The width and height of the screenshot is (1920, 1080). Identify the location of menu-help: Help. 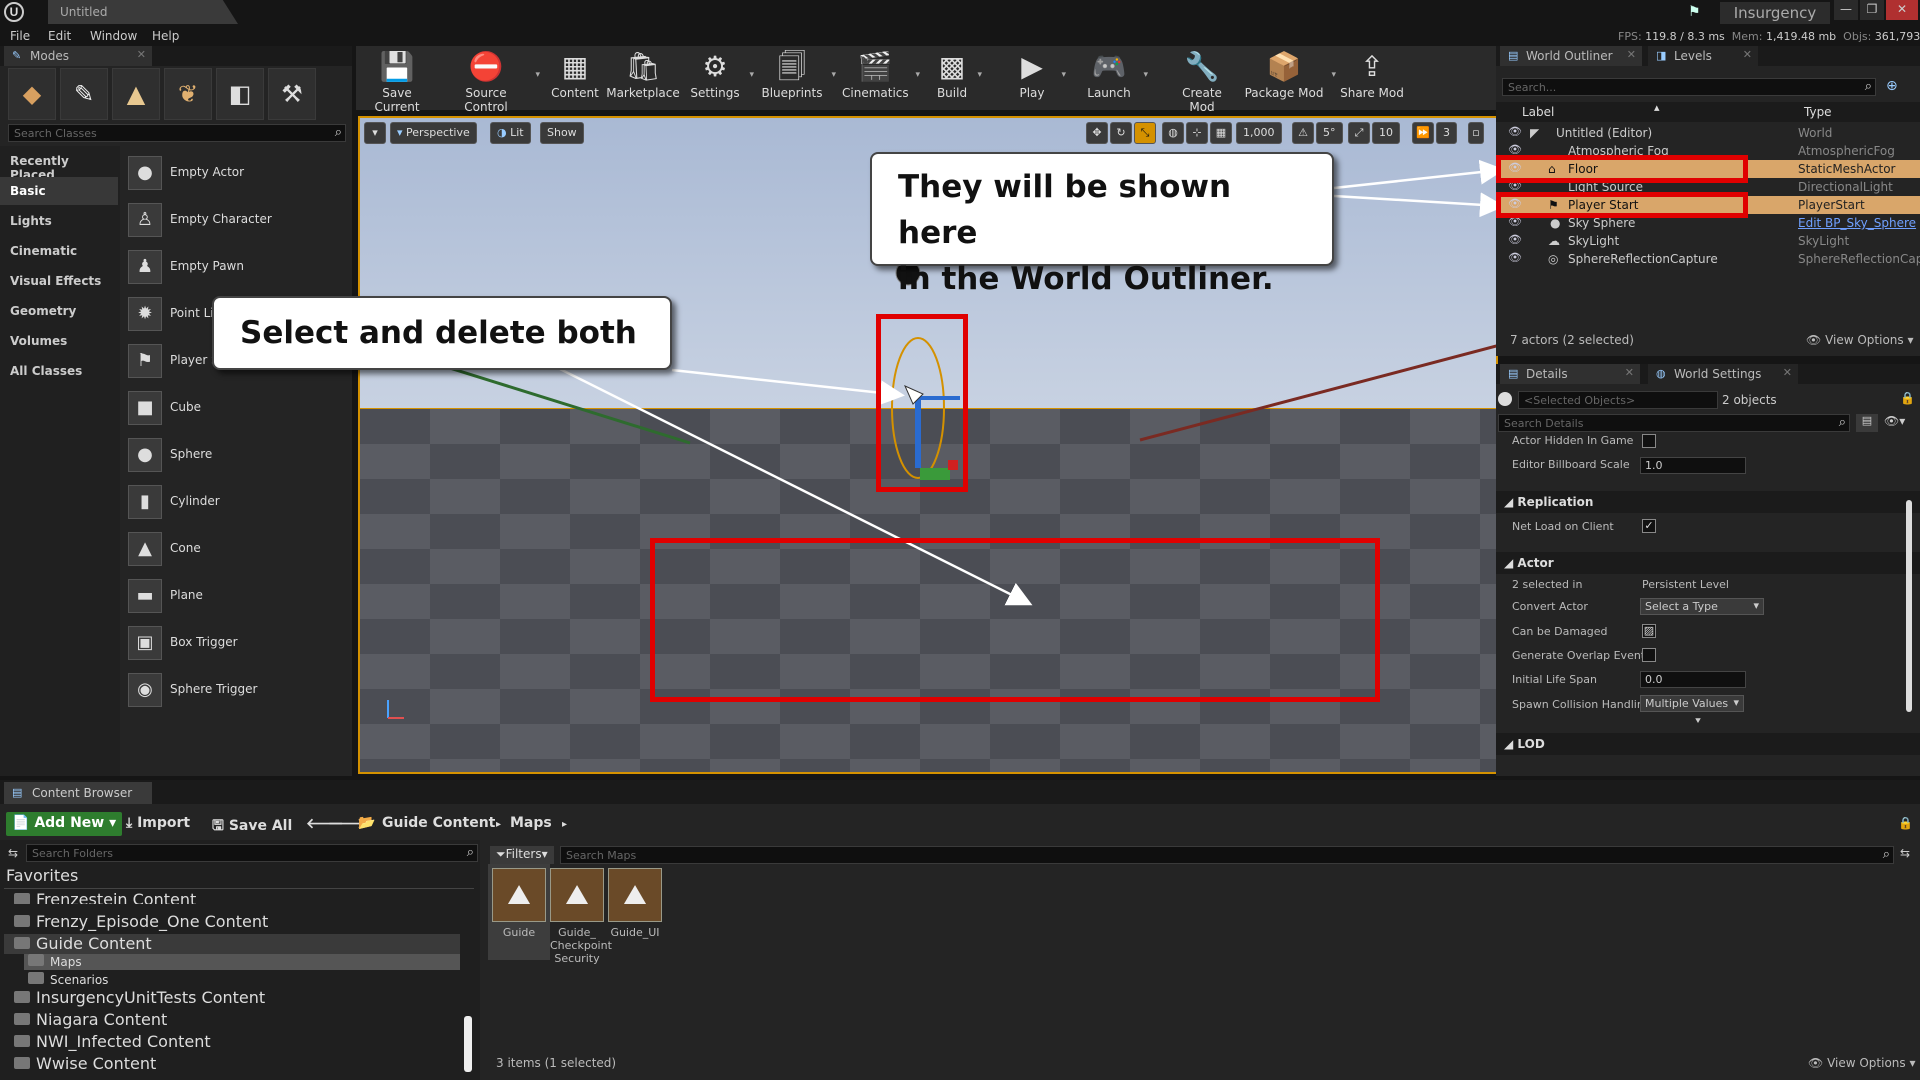
(165, 36).